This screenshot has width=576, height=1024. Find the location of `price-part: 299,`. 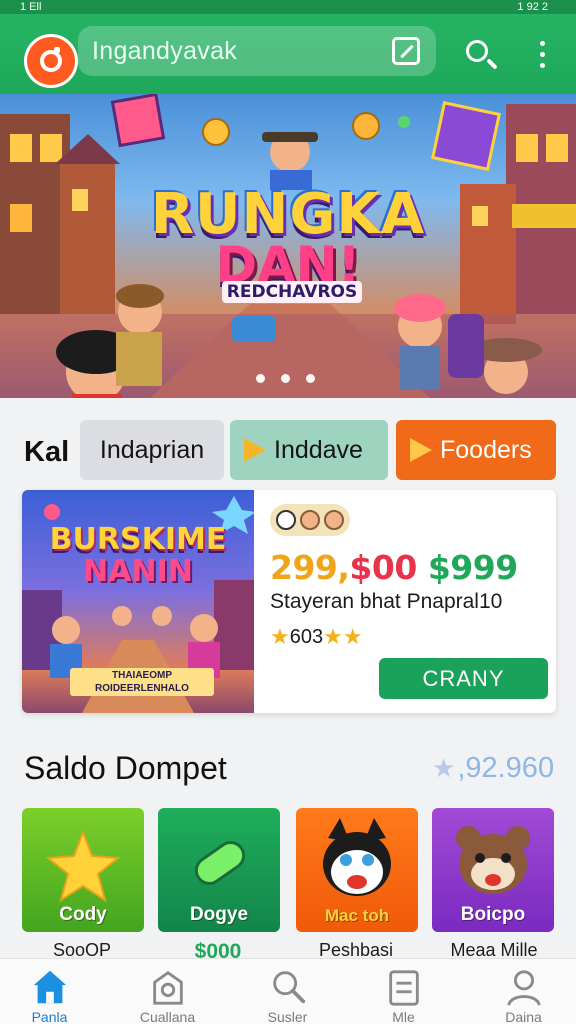

price-part: 299, is located at coordinates (310, 567).